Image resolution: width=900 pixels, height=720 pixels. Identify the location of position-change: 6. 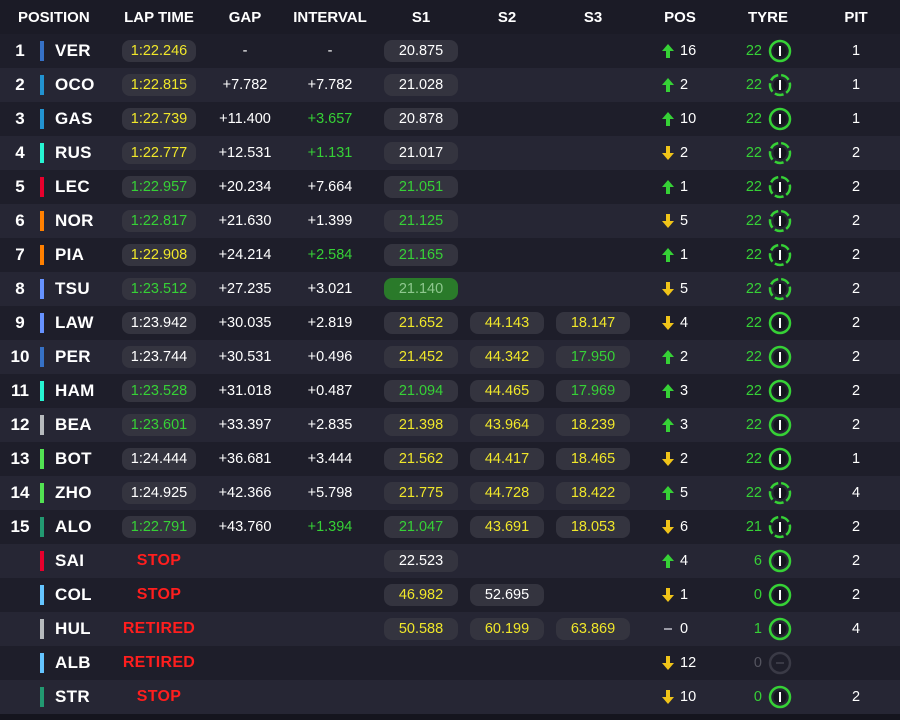
(684, 527).